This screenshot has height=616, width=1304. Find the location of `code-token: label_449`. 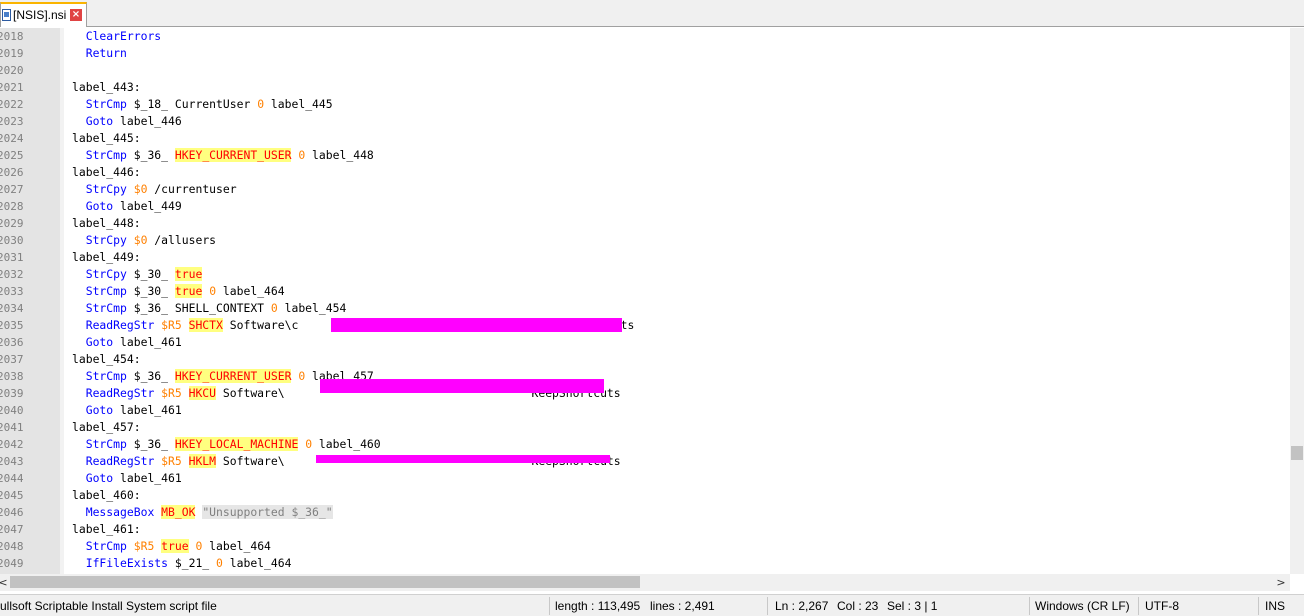

code-token: label_449 is located at coordinates (147, 206).